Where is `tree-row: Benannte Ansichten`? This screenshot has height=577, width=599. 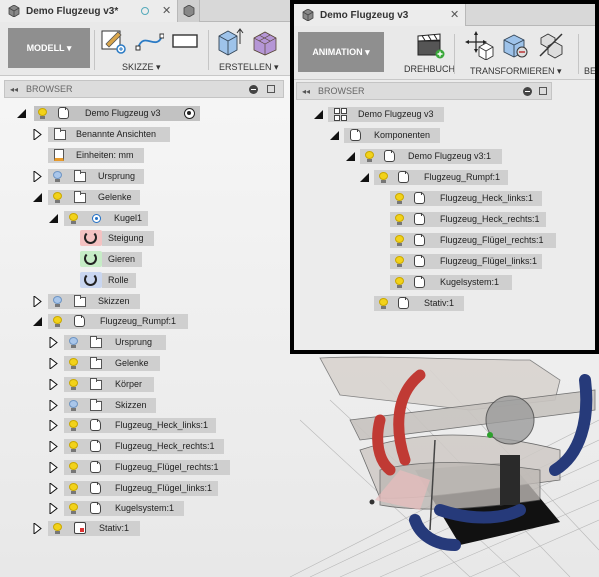 tree-row: Benannte Ansichten is located at coordinates (145, 134).